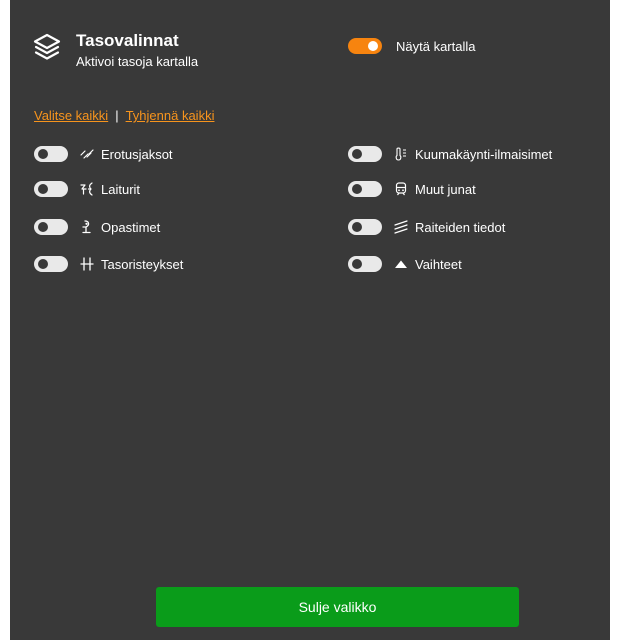  What do you see at coordinates (170, 115) in the screenshot?
I see `clear-all-link: Tyhjennä kaikki` at bounding box center [170, 115].